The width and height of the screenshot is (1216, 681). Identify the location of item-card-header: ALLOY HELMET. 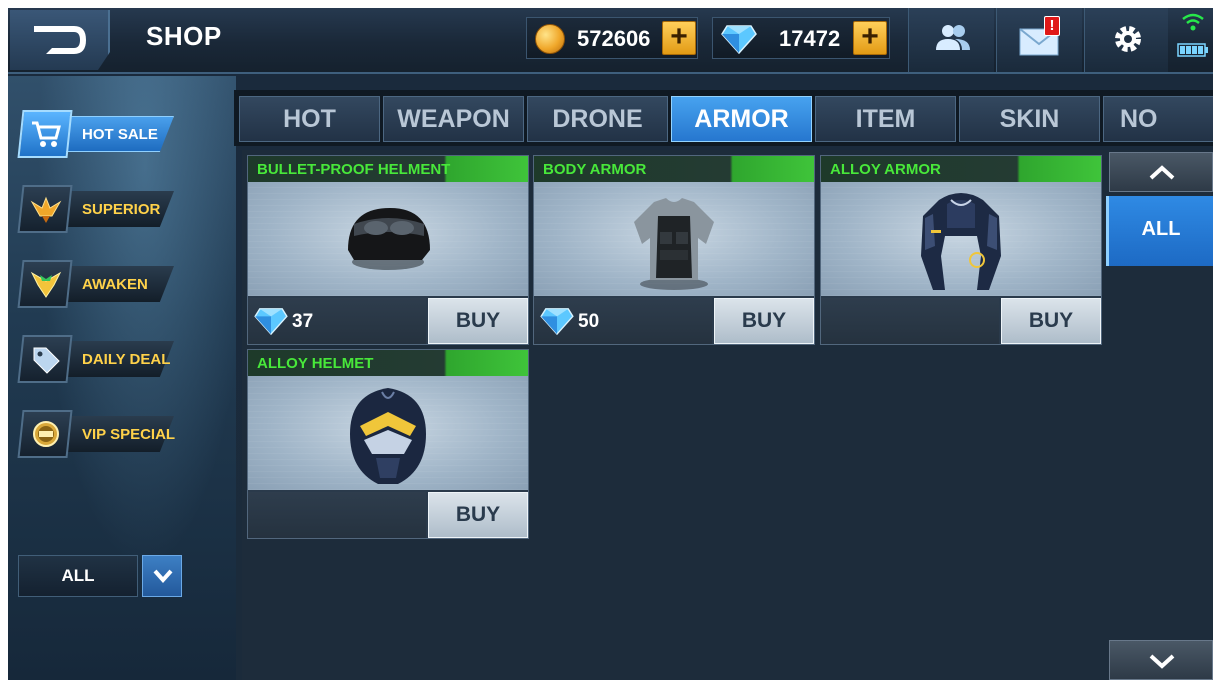
(388, 363).